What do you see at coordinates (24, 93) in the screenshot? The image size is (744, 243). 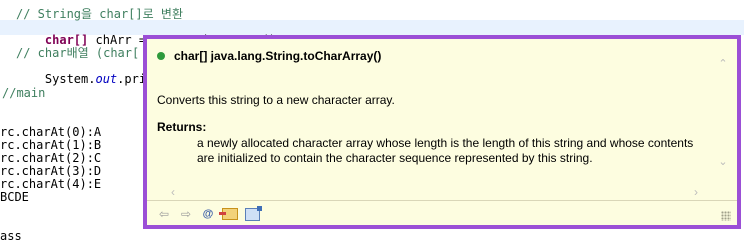 I see `main-end-comment: //main` at bounding box center [24, 93].